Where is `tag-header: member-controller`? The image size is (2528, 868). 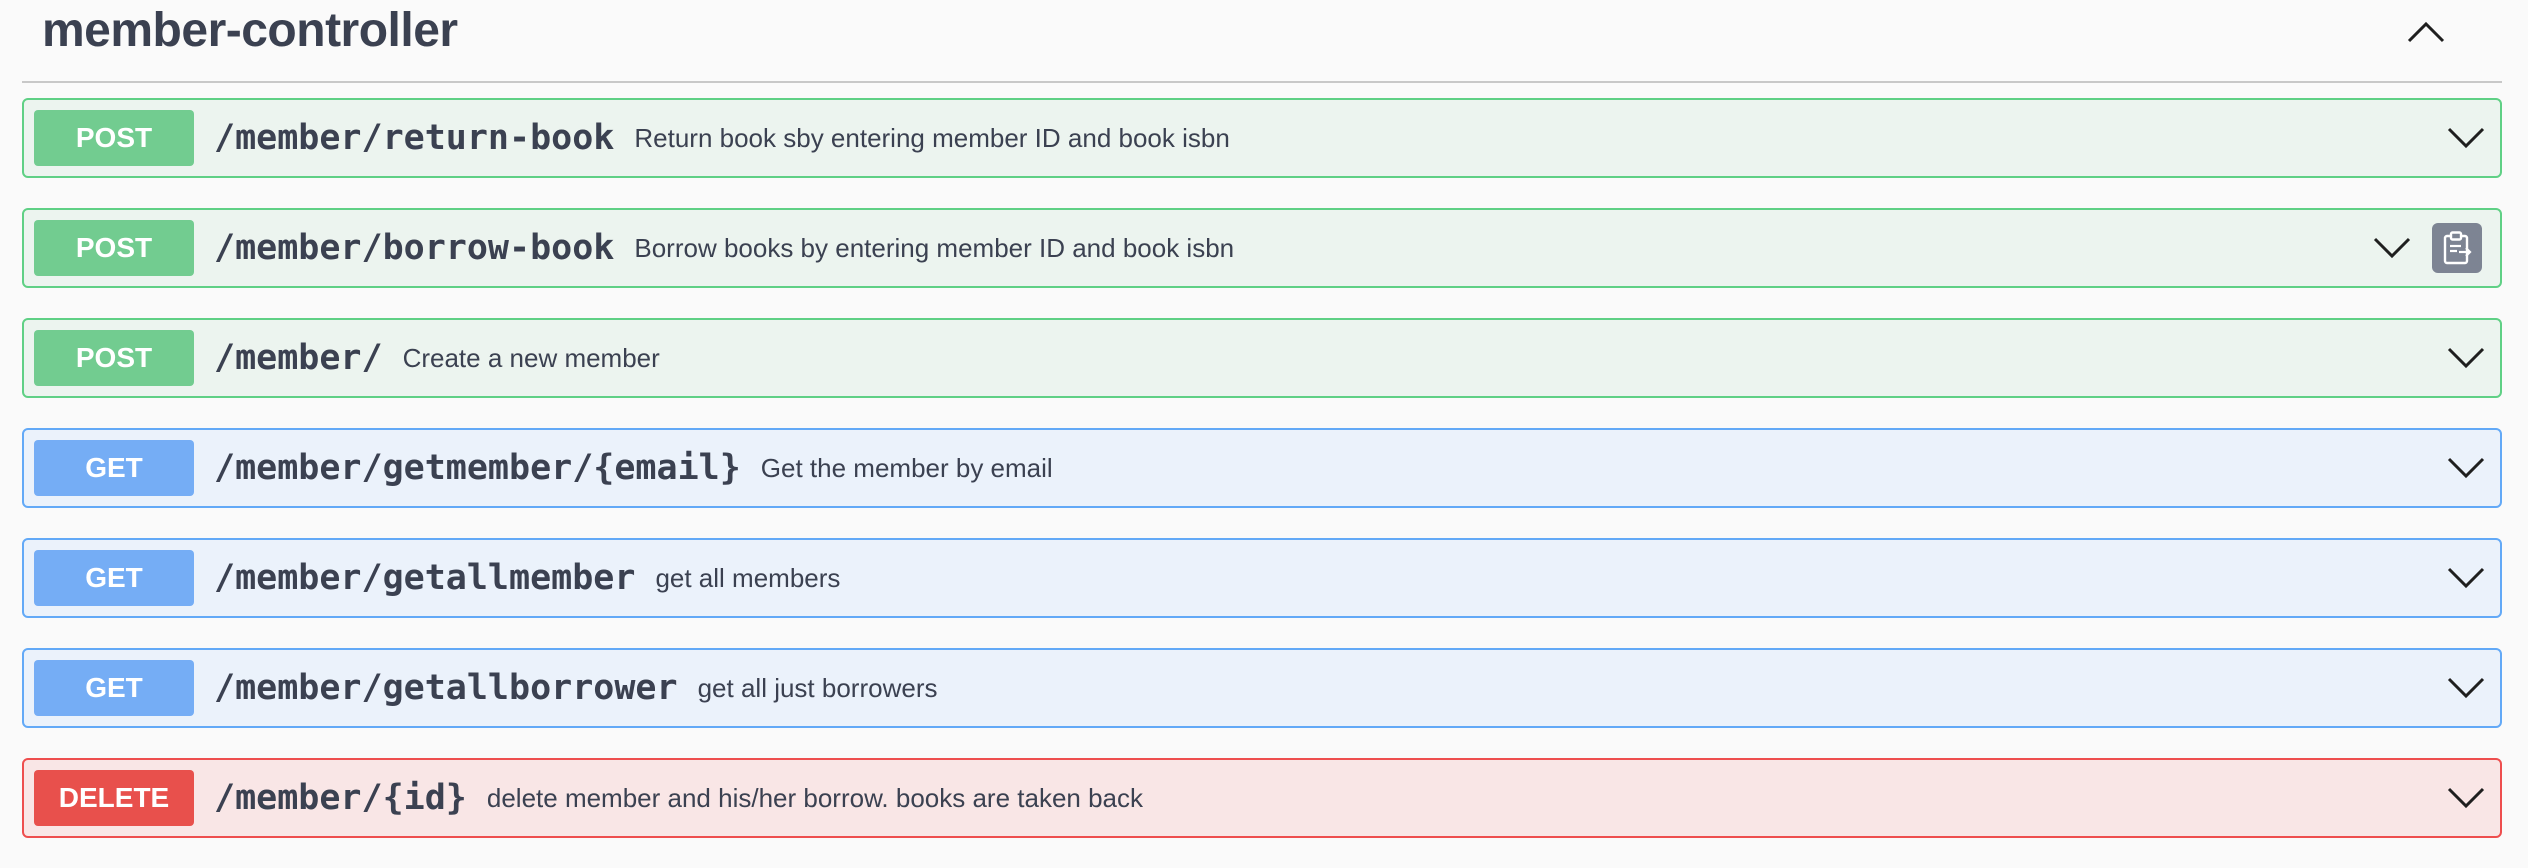
tag-header: member-controller is located at coordinates (1262, 41).